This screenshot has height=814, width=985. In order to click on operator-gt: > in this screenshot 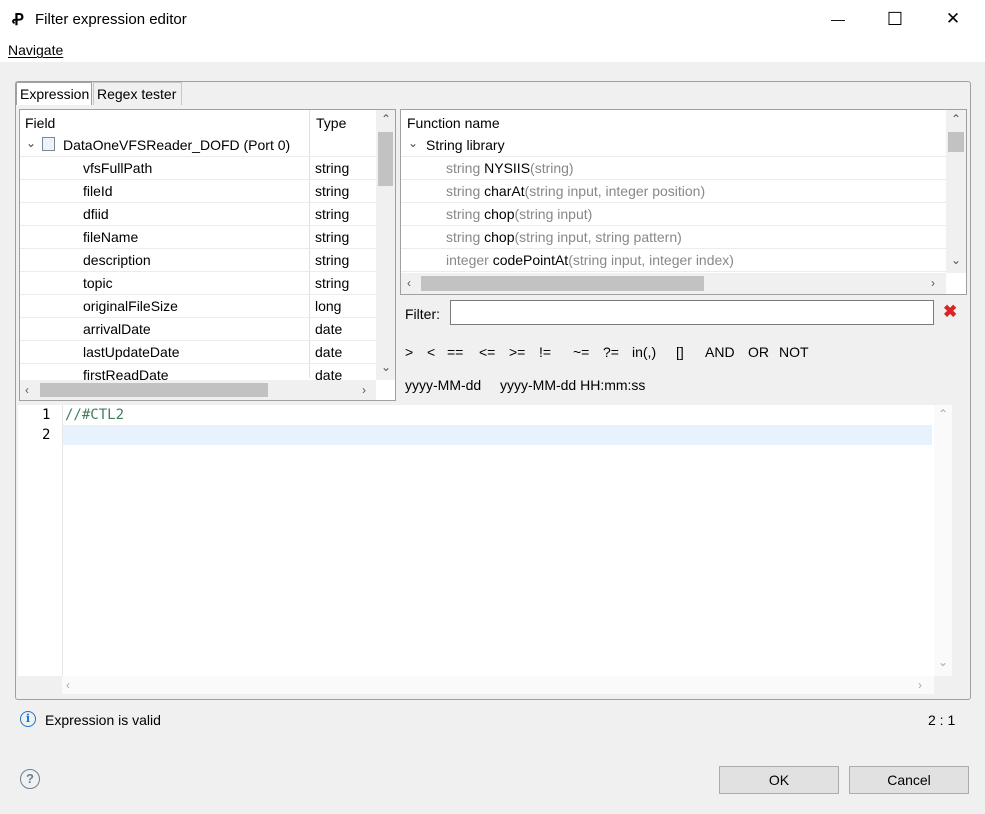, I will do `click(409, 352)`.